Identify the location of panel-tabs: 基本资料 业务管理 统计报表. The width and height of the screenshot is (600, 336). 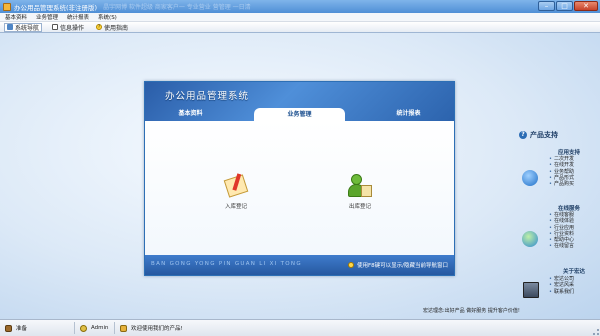
(299, 113).